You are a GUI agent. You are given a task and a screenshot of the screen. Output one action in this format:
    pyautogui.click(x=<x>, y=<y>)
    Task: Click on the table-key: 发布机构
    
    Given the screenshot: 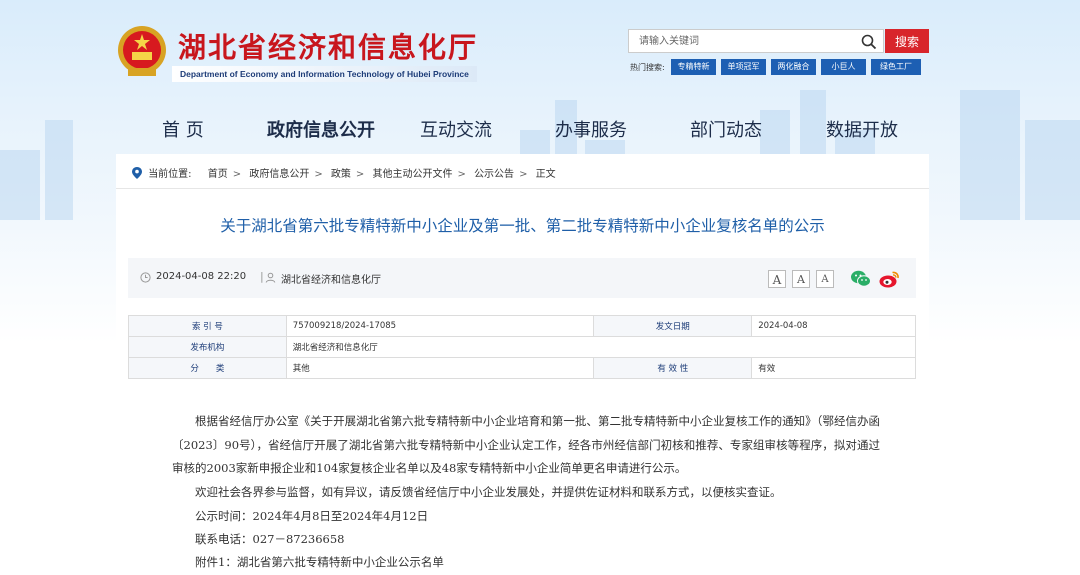 What is the action you would take?
    pyautogui.click(x=207, y=347)
    